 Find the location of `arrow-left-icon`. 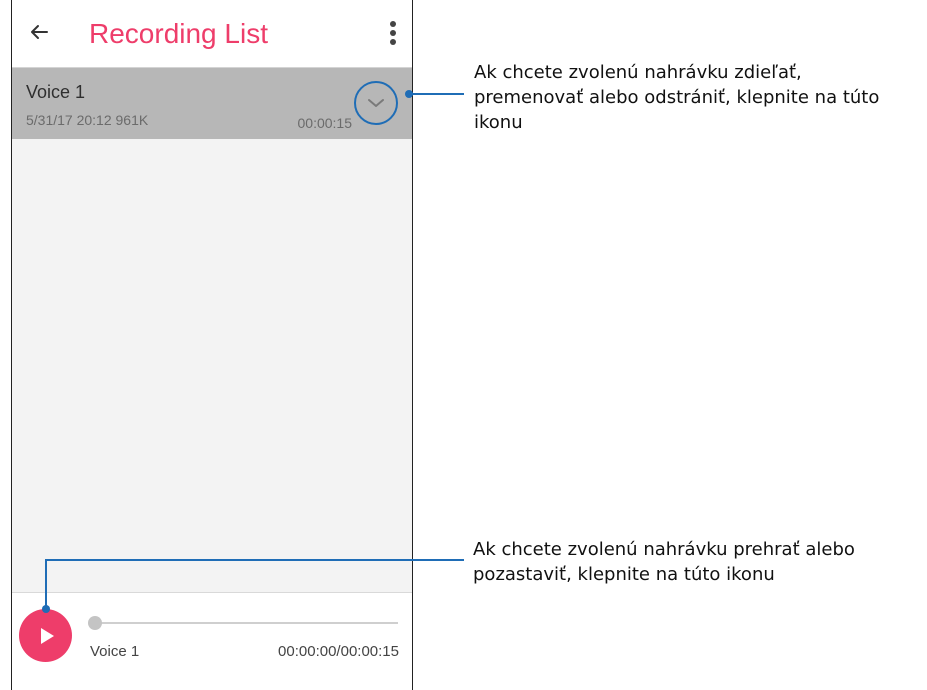

arrow-left-icon is located at coordinates (39, 32).